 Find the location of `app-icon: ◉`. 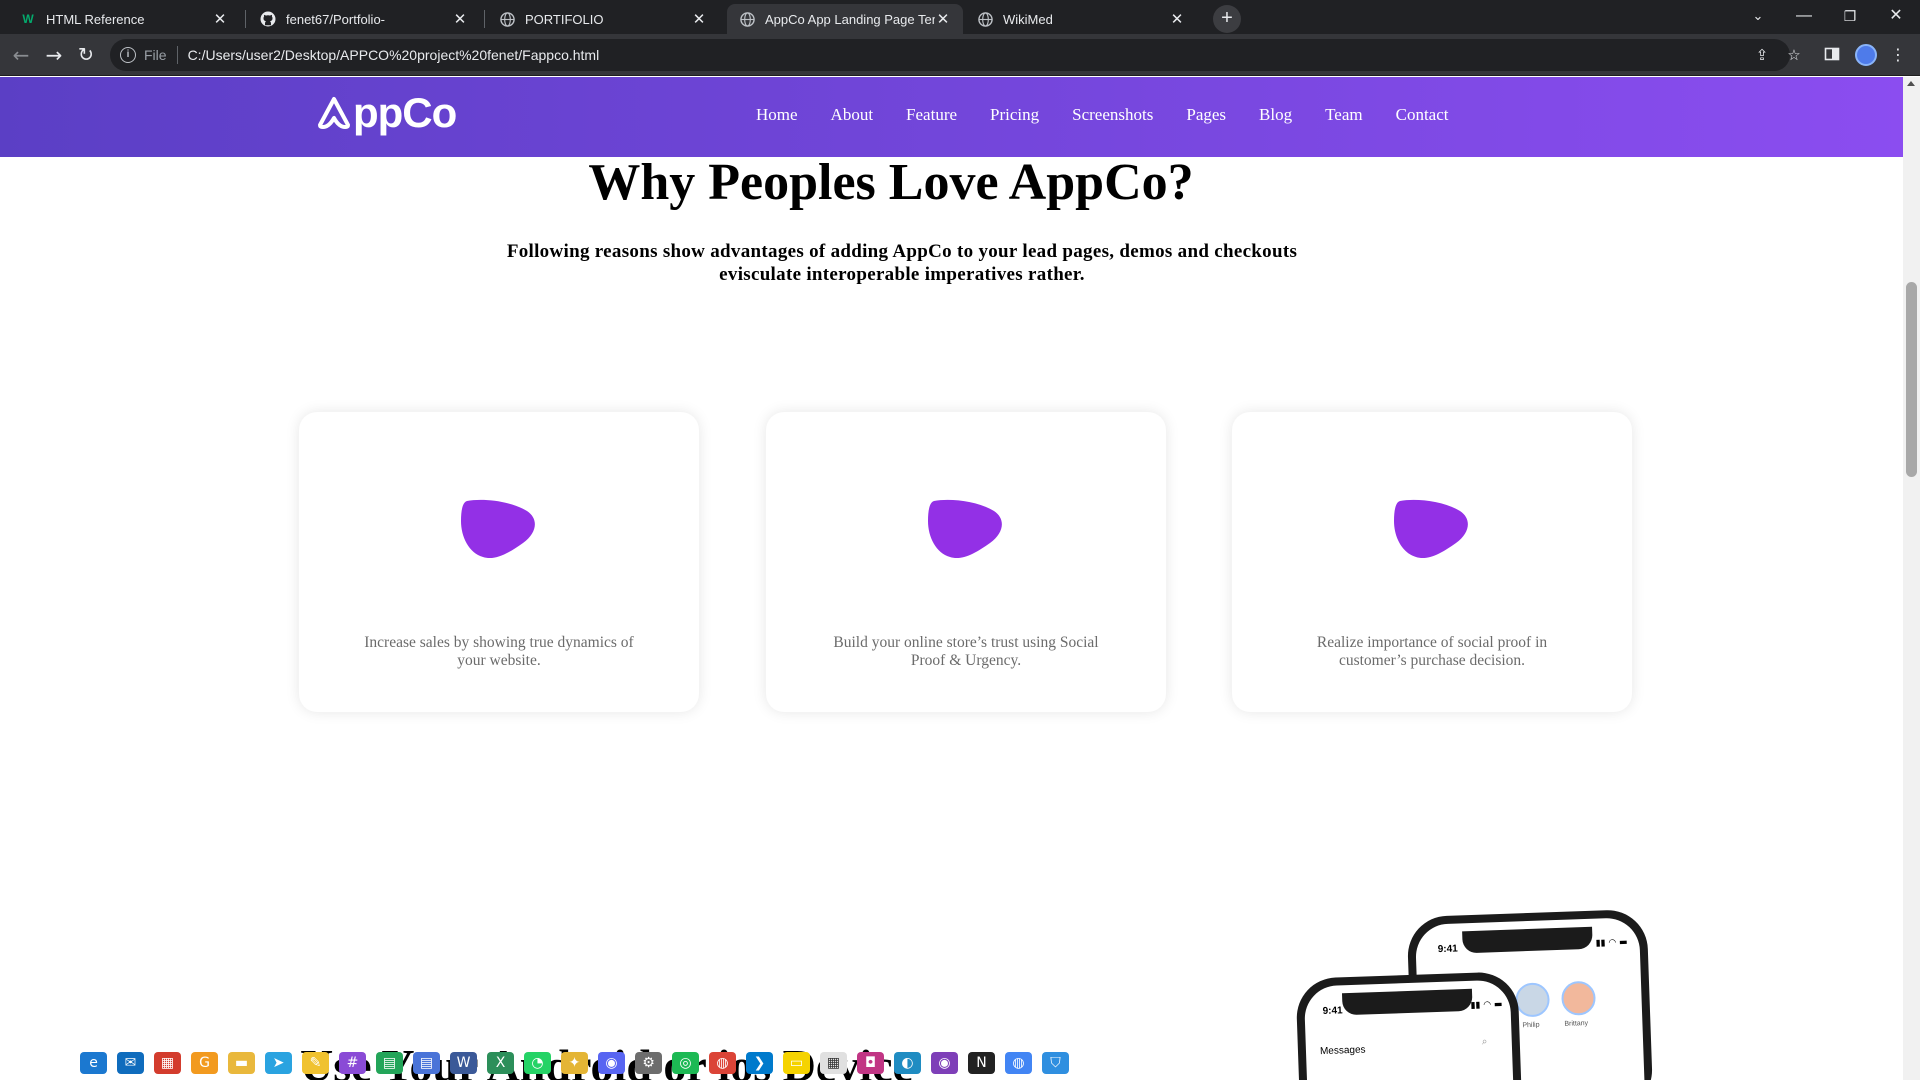

app-icon: ◉ is located at coordinates (944, 1063).